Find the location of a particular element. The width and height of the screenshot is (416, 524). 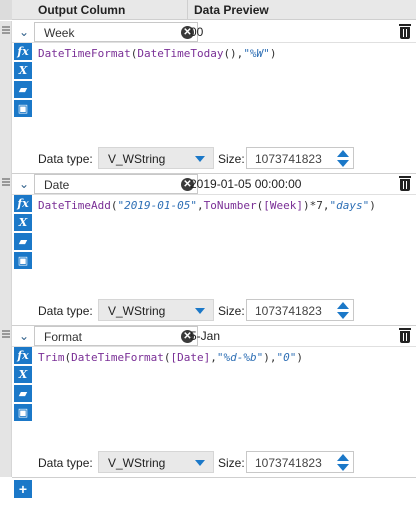

row-header: ⌄ Format ✕ 5-Jan is located at coordinates (214, 336).